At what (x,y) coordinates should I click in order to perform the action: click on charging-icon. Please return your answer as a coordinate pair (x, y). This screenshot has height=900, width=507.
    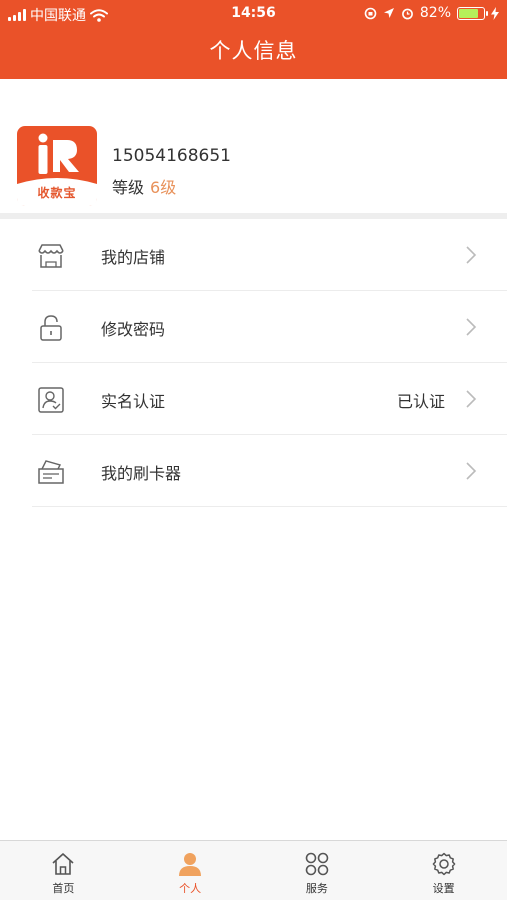
    Looking at the image, I should click on (495, 13).